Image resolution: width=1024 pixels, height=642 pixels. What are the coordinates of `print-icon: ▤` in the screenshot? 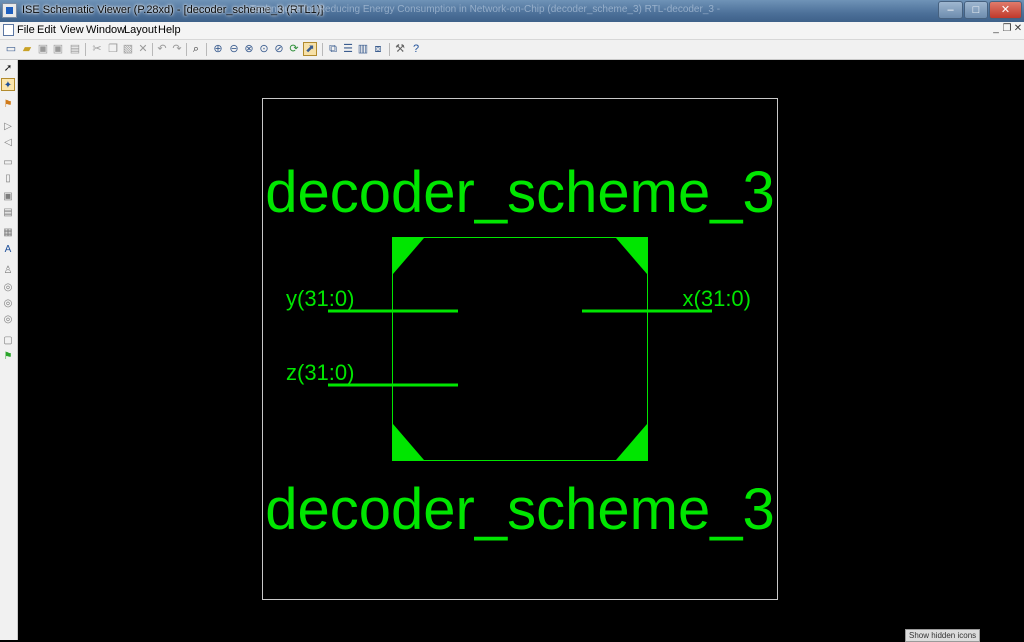 It's located at (75, 49).